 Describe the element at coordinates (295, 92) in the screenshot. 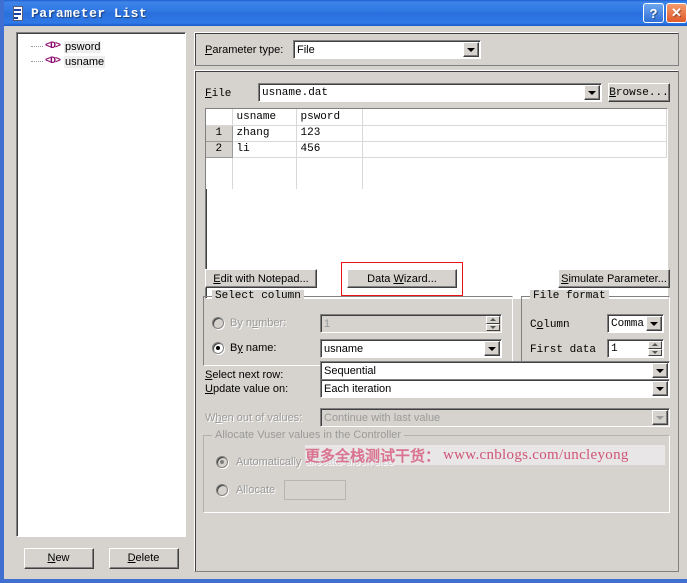

I see `file-value: usname.dat` at that location.